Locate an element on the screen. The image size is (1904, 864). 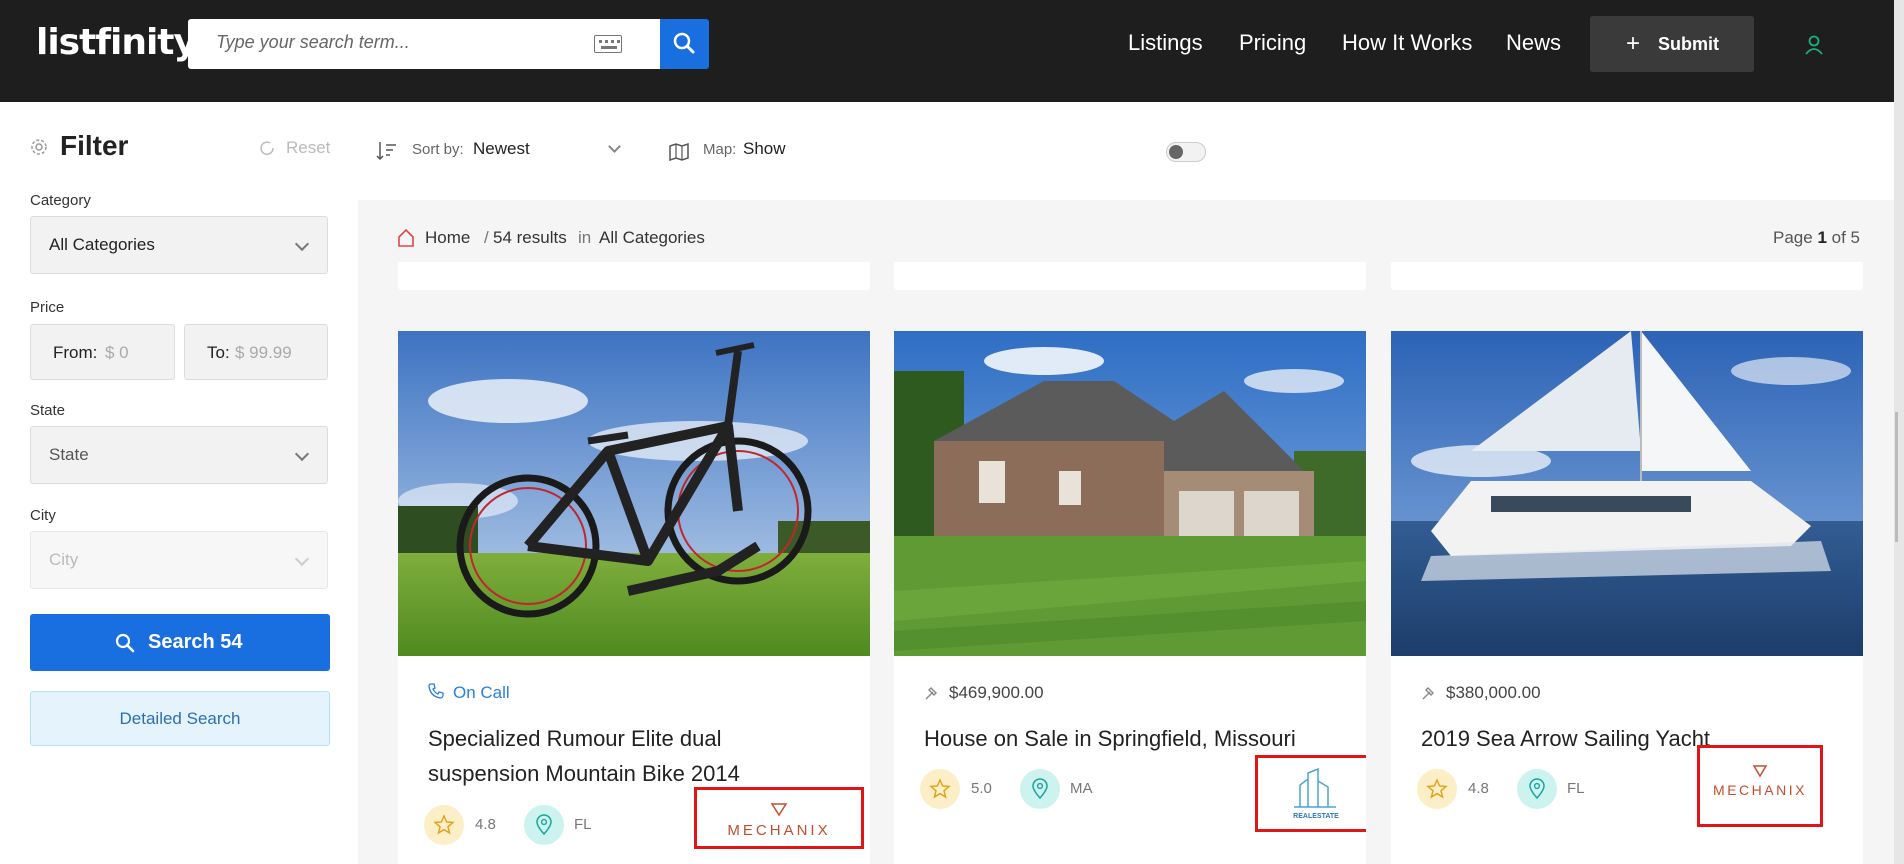
price-label: Price is located at coordinates (47, 307).